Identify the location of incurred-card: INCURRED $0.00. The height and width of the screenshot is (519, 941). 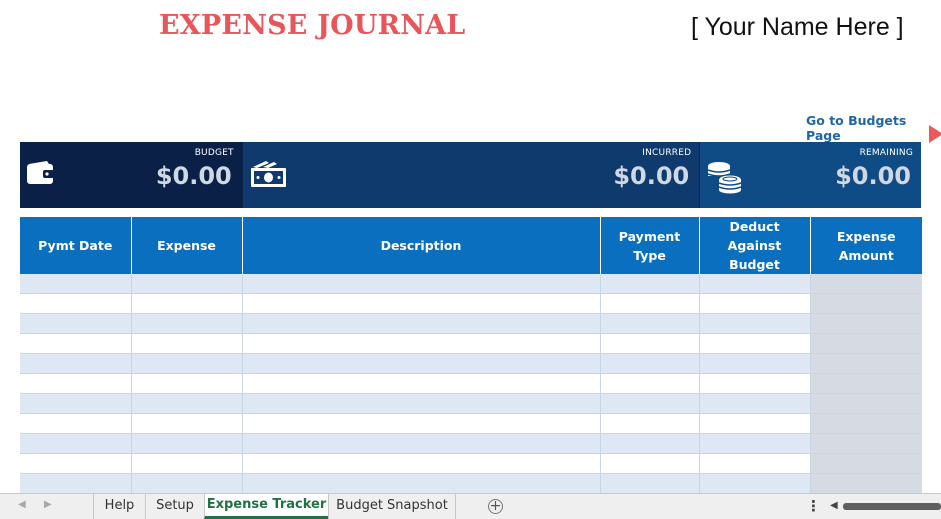
(470, 175).